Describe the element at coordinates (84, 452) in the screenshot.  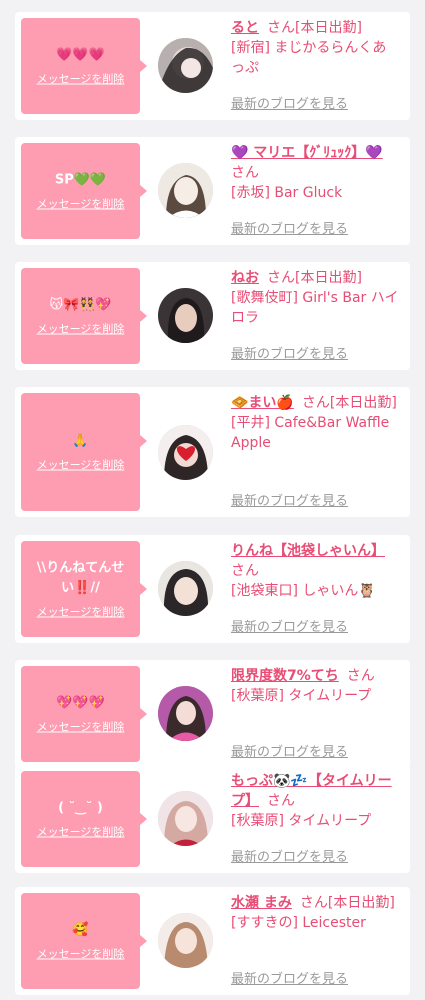
I see `message-bubble: 🙏 メッセージを削除` at that location.